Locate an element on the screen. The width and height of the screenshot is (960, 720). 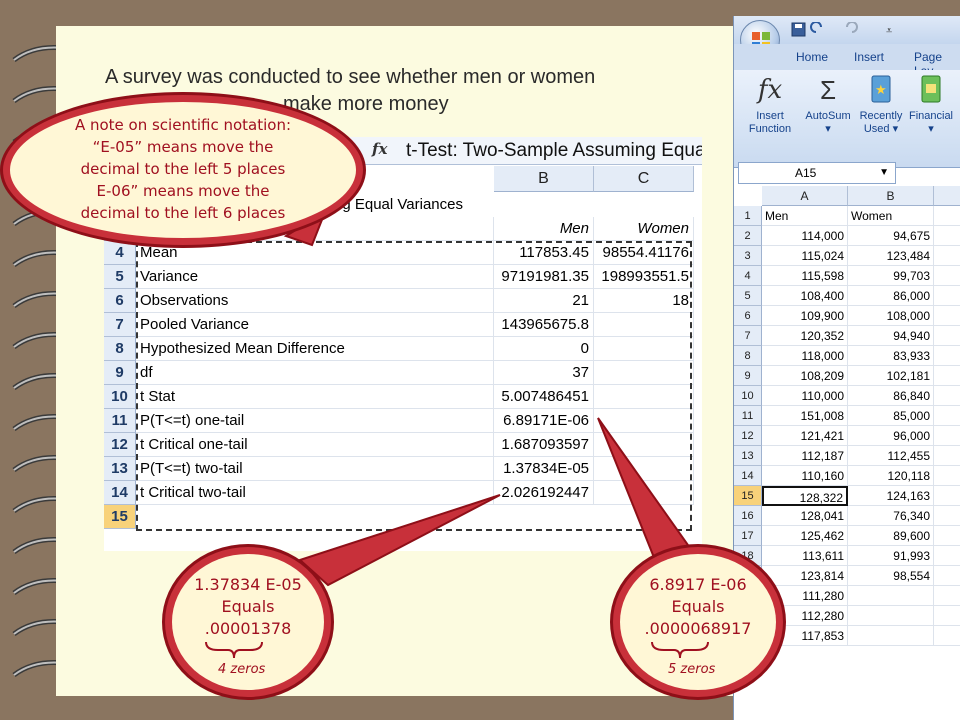
right-callout-line-1: 6.8917 E-06 is located at coordinates (698, 584).